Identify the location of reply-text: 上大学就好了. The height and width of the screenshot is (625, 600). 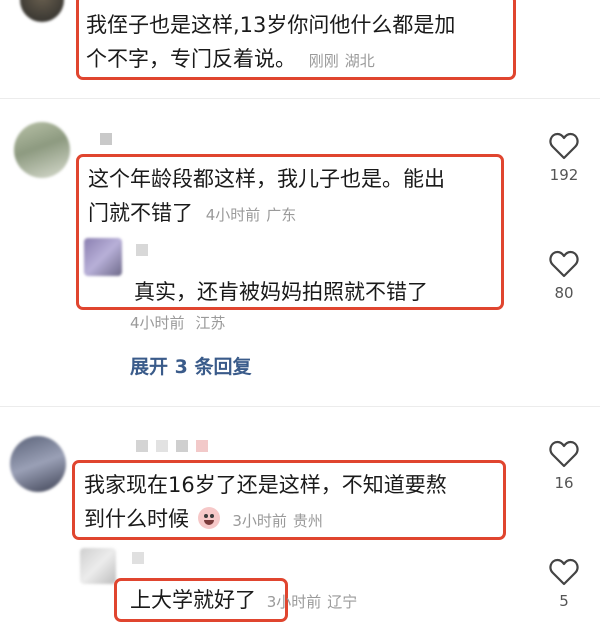
(193, 600).